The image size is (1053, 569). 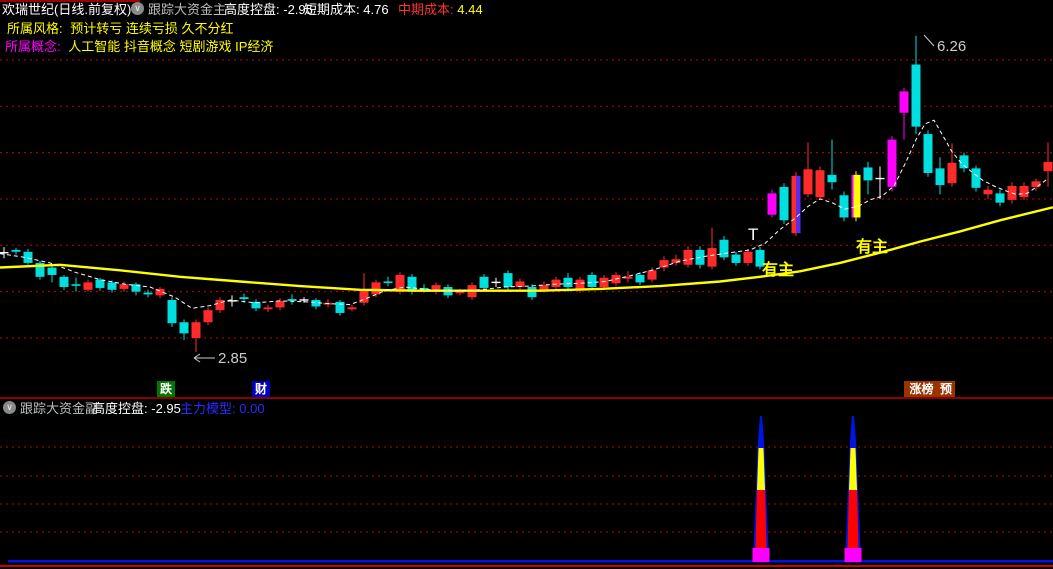 I want to click on style-row: 所属风格: 预计转亏 连续亏损 久不分红, so click(x=120, y=28).